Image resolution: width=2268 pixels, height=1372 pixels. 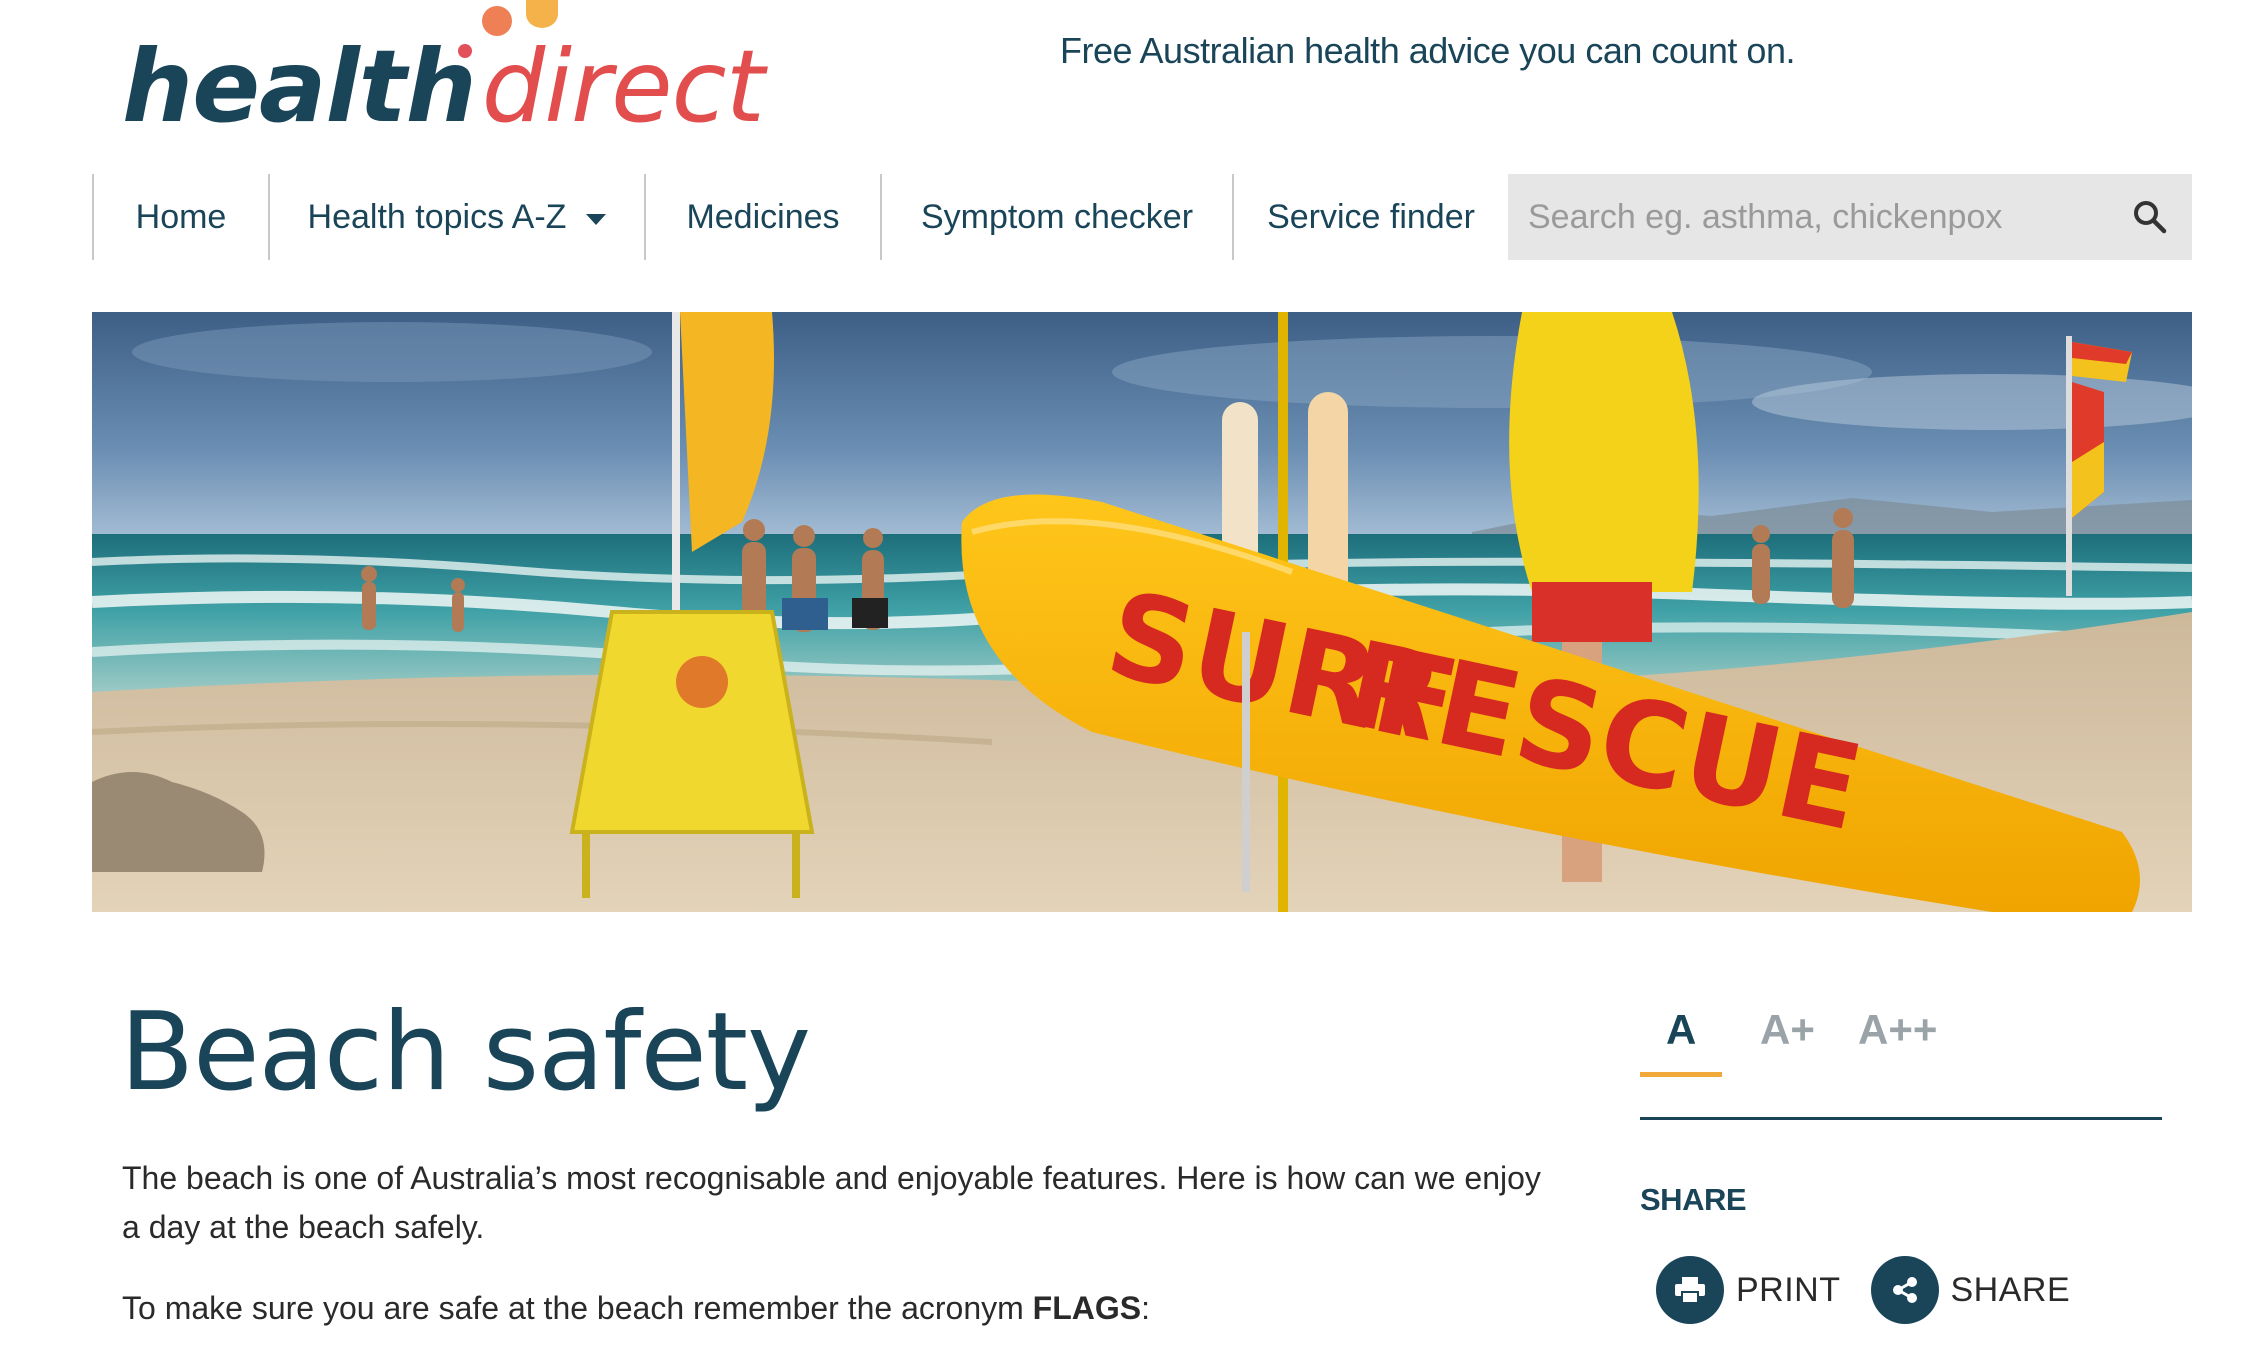 I want to click on nav-item-health-topics: Health topics A-Z, so click(x=456, y=217).